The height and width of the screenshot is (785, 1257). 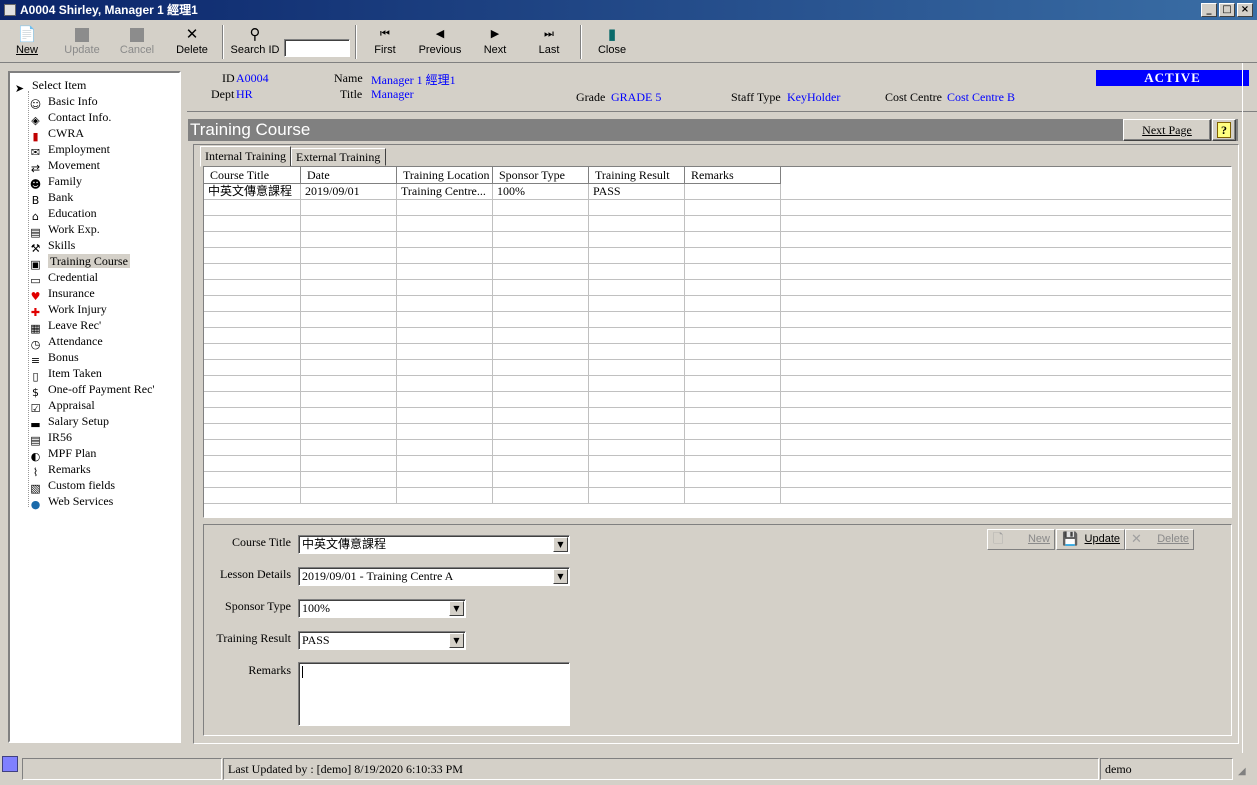 I want to click on column-header: Remarks, so click(x=733, y=175).